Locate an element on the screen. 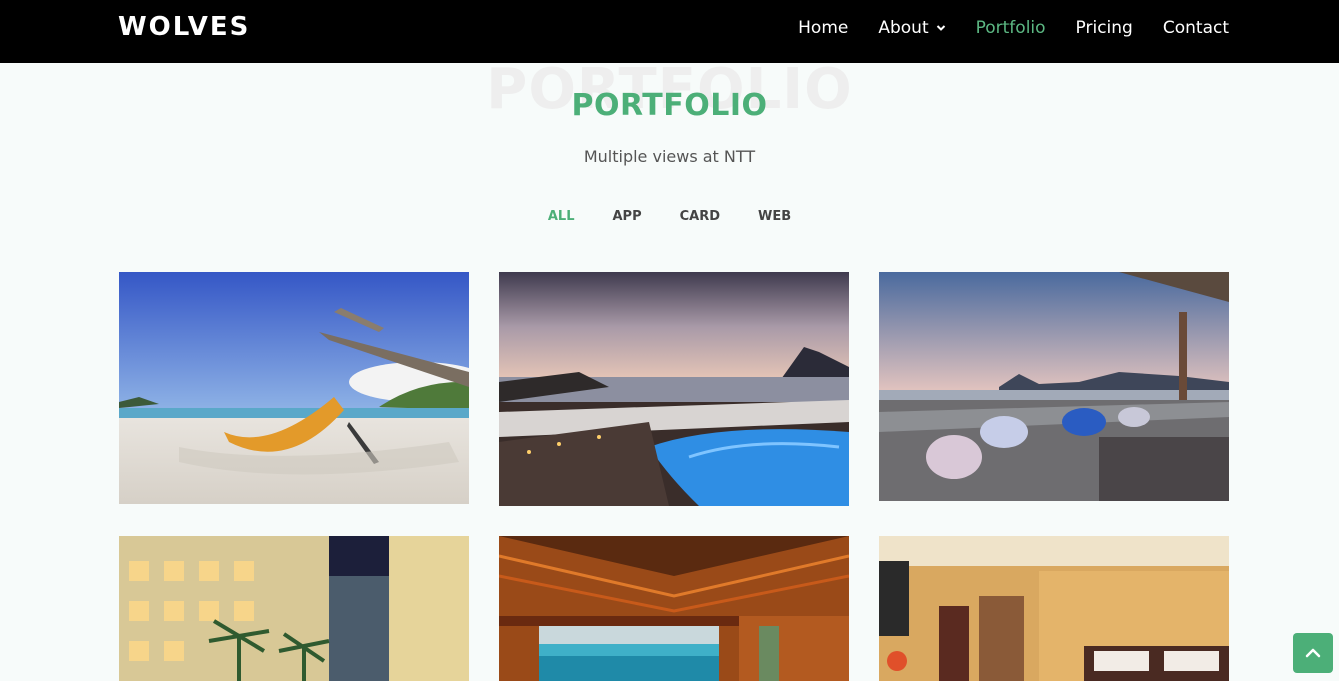  nav-portfolio: Portfolio is located at coordinates (1011, 28).